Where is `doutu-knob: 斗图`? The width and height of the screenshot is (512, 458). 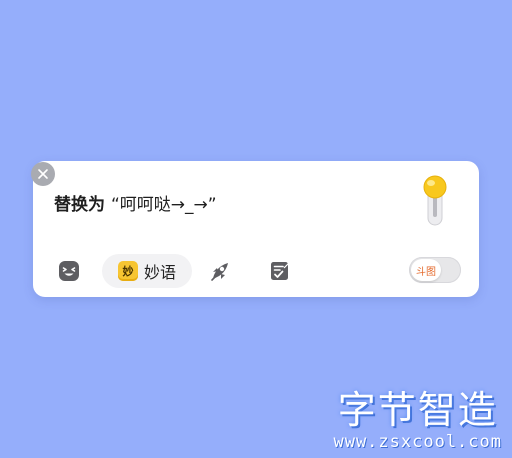
doutu-knob: 斗图 is located at coordinates (426, 270).